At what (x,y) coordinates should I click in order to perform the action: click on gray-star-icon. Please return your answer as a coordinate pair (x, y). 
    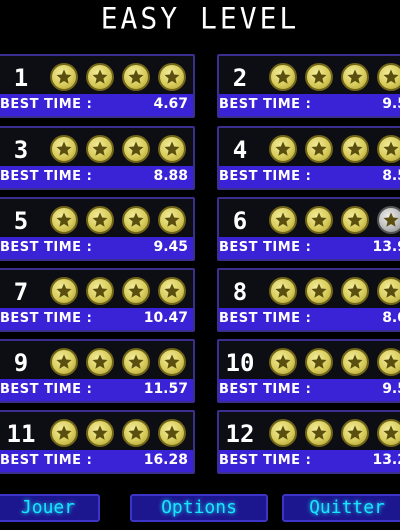
    Looking at the image, I should click on (388, 220).